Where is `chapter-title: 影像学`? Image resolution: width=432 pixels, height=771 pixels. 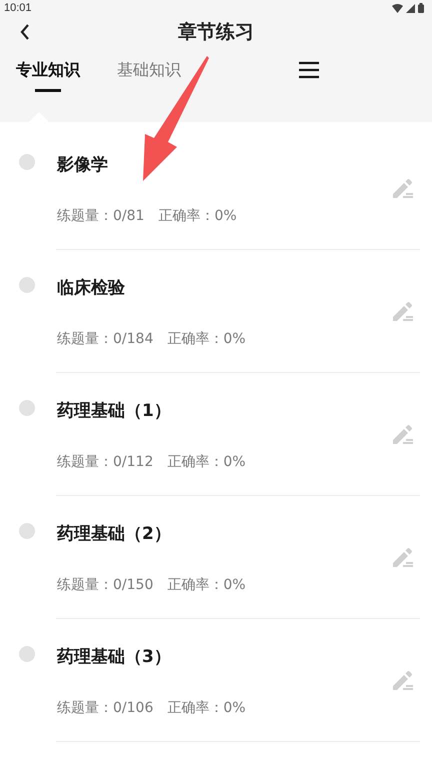
chapter-title: 影像学 is located at coordinates (82, 165).